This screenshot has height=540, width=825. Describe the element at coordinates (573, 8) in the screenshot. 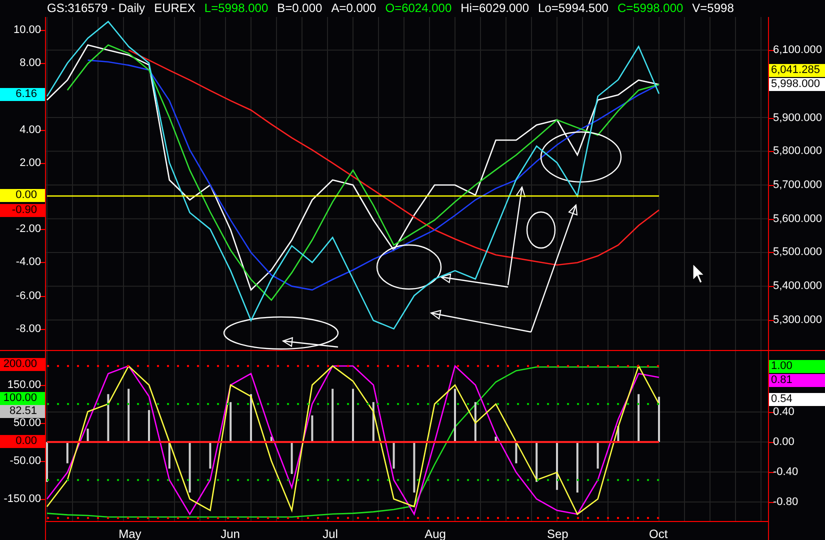

I see `quote-field: Lo=5994.500` at that location.